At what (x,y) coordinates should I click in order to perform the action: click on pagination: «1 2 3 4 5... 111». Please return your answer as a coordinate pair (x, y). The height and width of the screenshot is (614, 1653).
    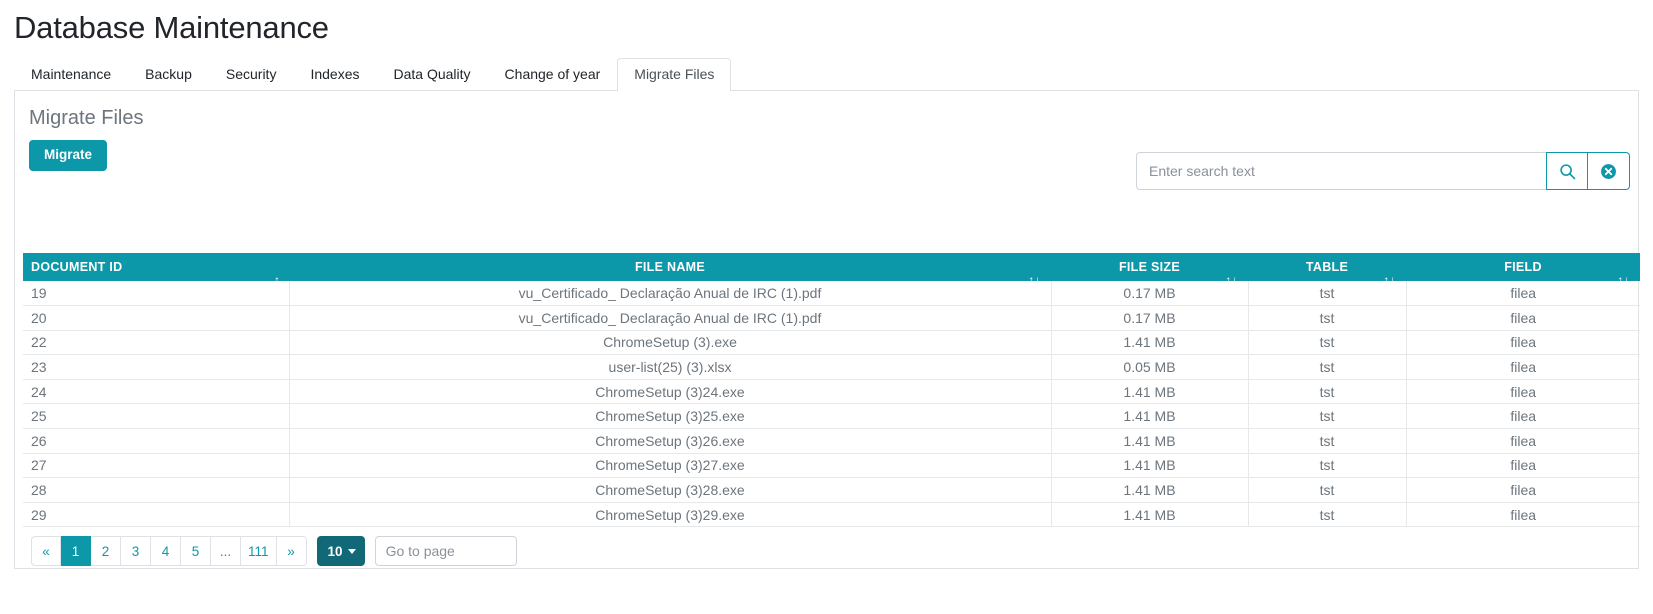
    Looking at the image, I should click on (169, 551).